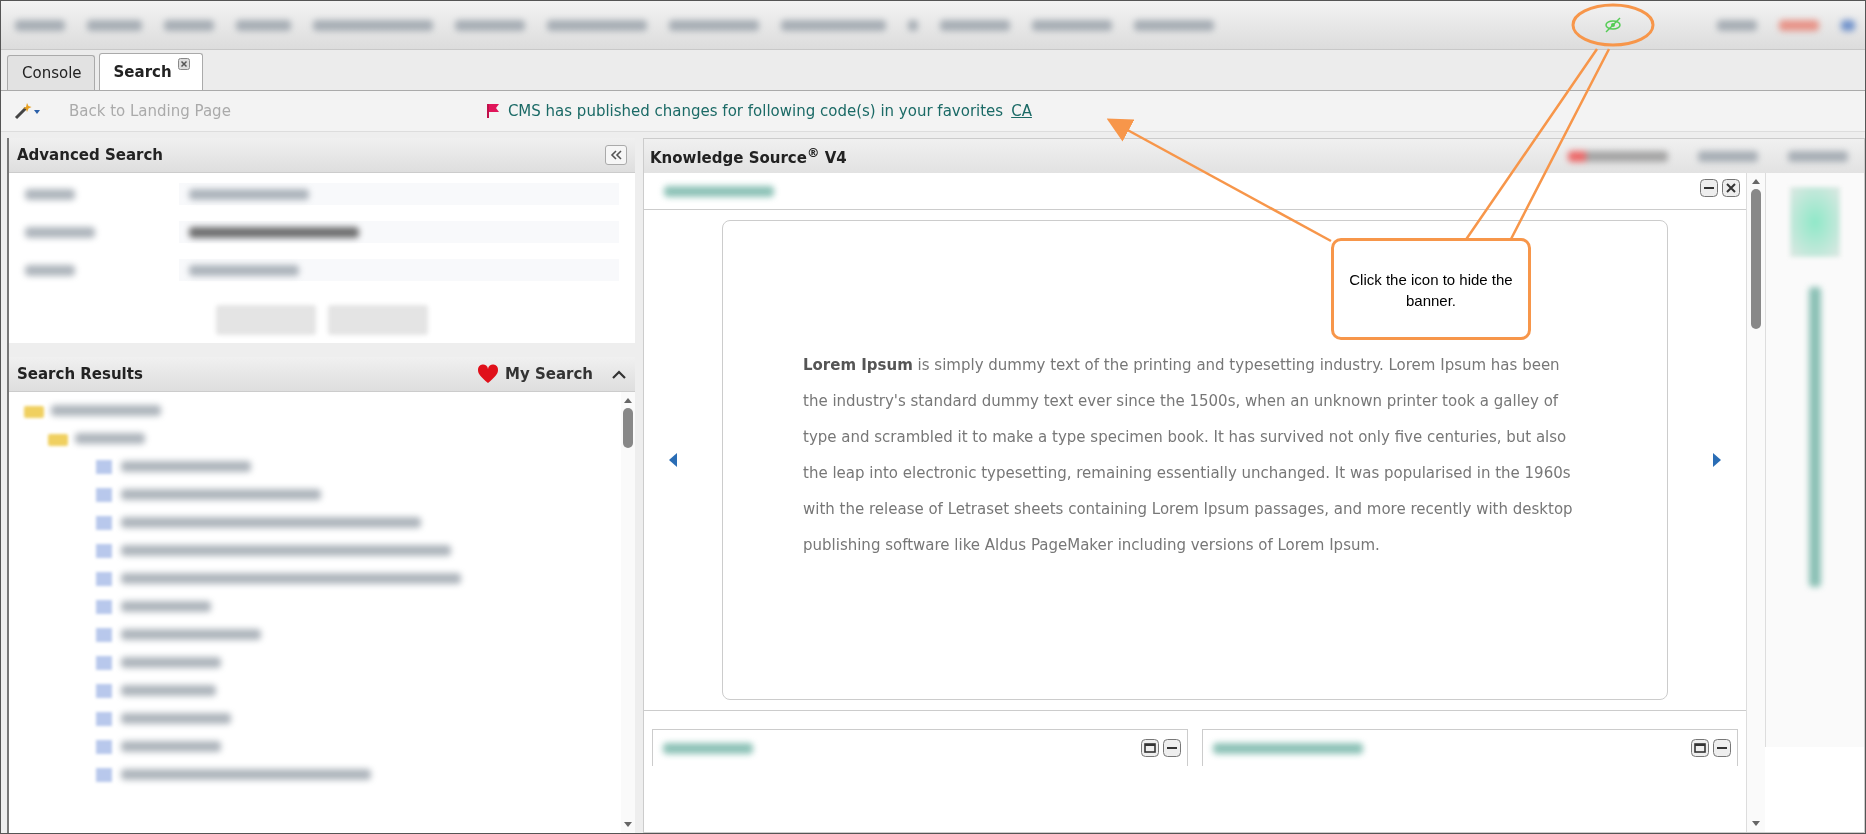 The height and width of the screenshot is (834, 1866). What do you see at coordinates (755, 111) in the screenshot?
I see `banner-message: CMS has published changes for following code(s) in your favorites` at bounding box center [755, 111].